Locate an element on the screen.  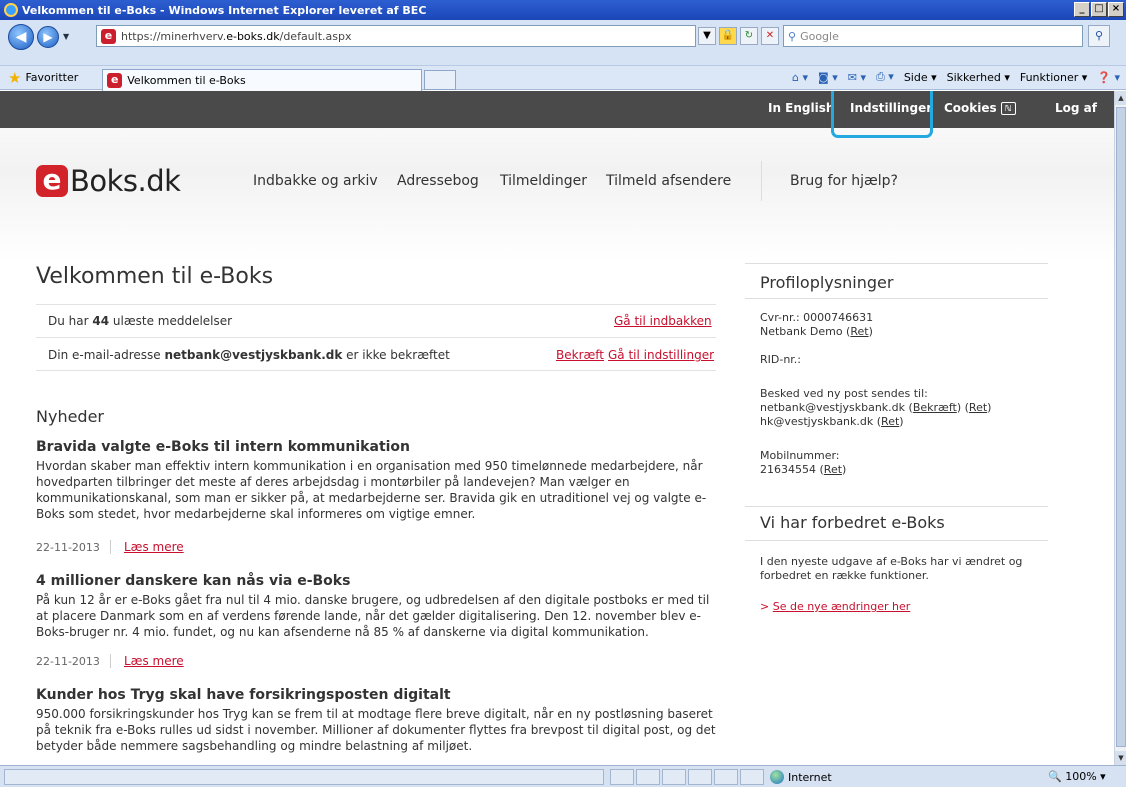
url-path: /default.aspx is located at coordinates (315, 36).